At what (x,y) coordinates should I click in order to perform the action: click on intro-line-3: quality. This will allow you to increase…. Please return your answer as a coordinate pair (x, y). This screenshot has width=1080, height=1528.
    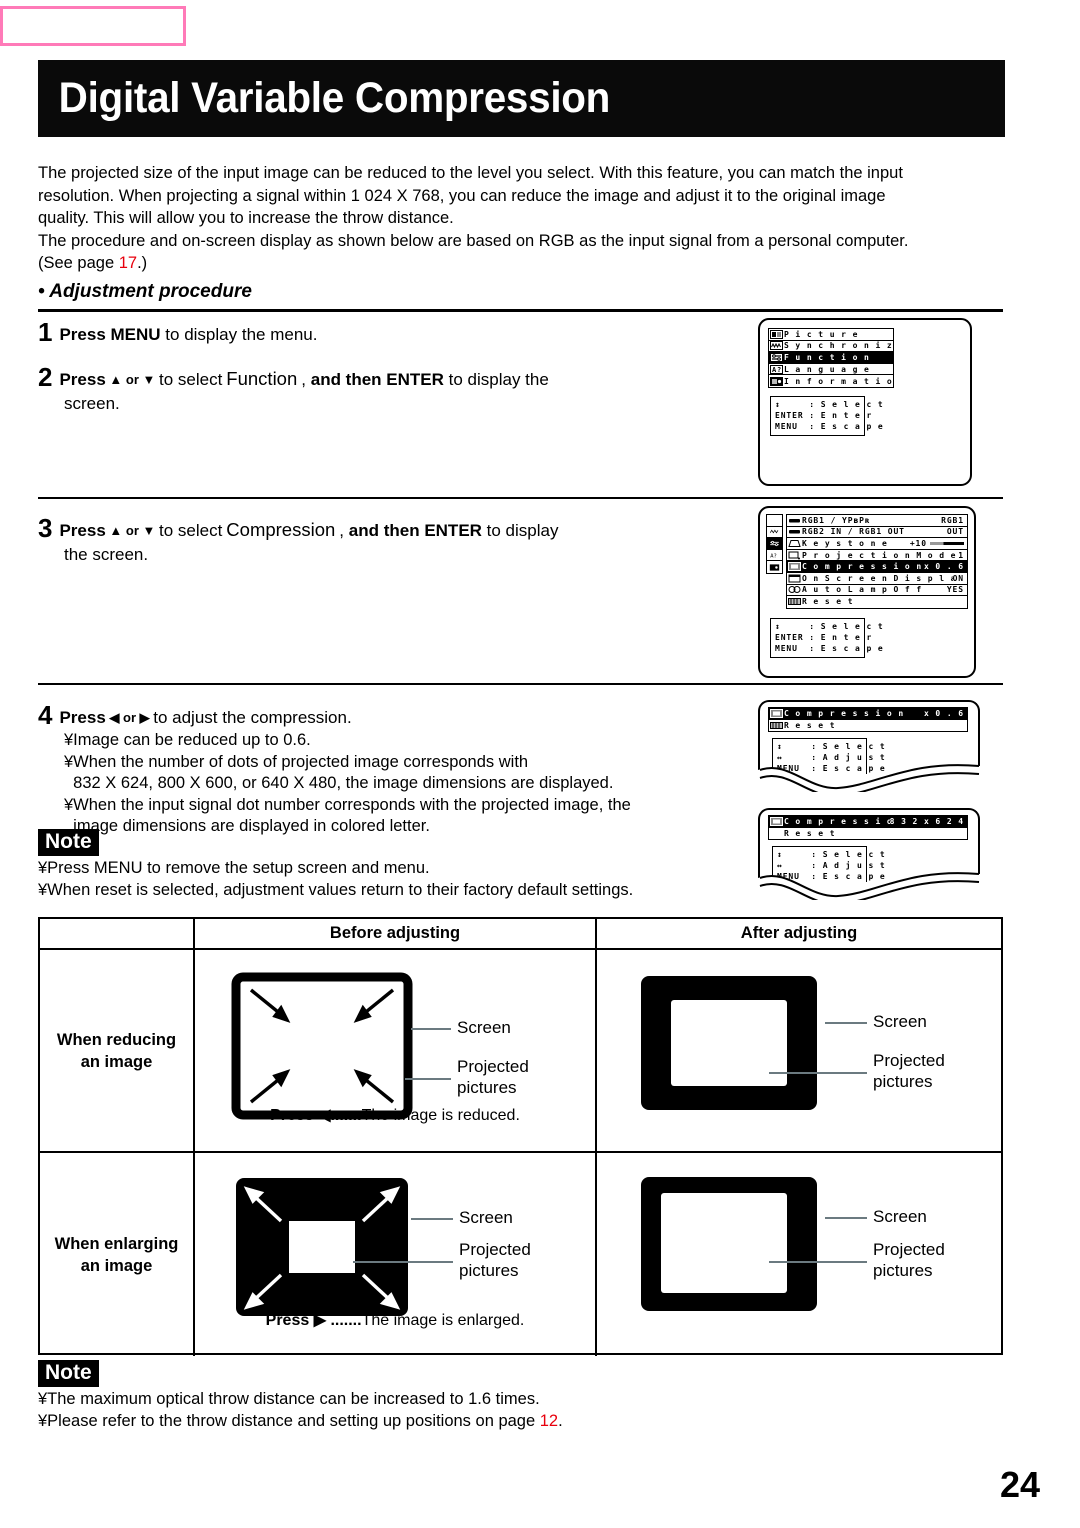
    Looking at the image, I should click on (246, 218).